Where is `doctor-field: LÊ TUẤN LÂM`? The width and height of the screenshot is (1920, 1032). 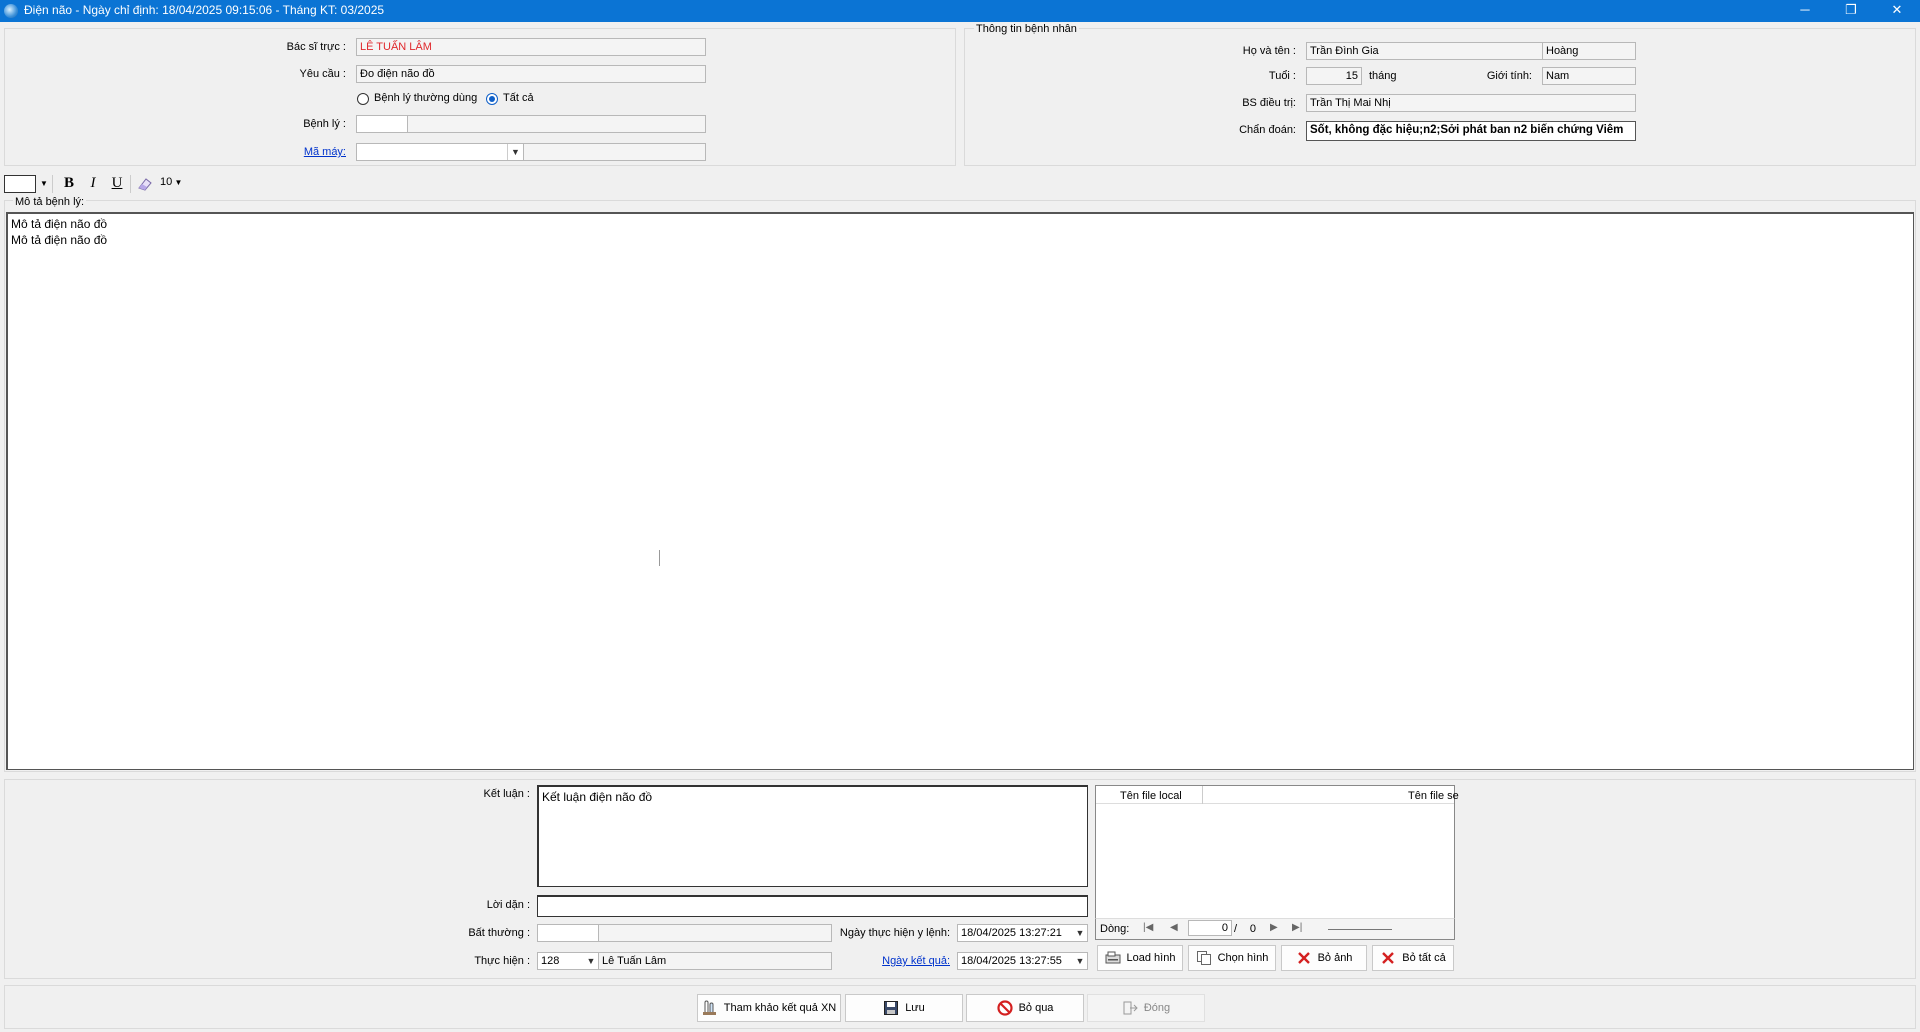
doctor-field: LÊ TUẤN LÂM is located at coordinates (531, 47).